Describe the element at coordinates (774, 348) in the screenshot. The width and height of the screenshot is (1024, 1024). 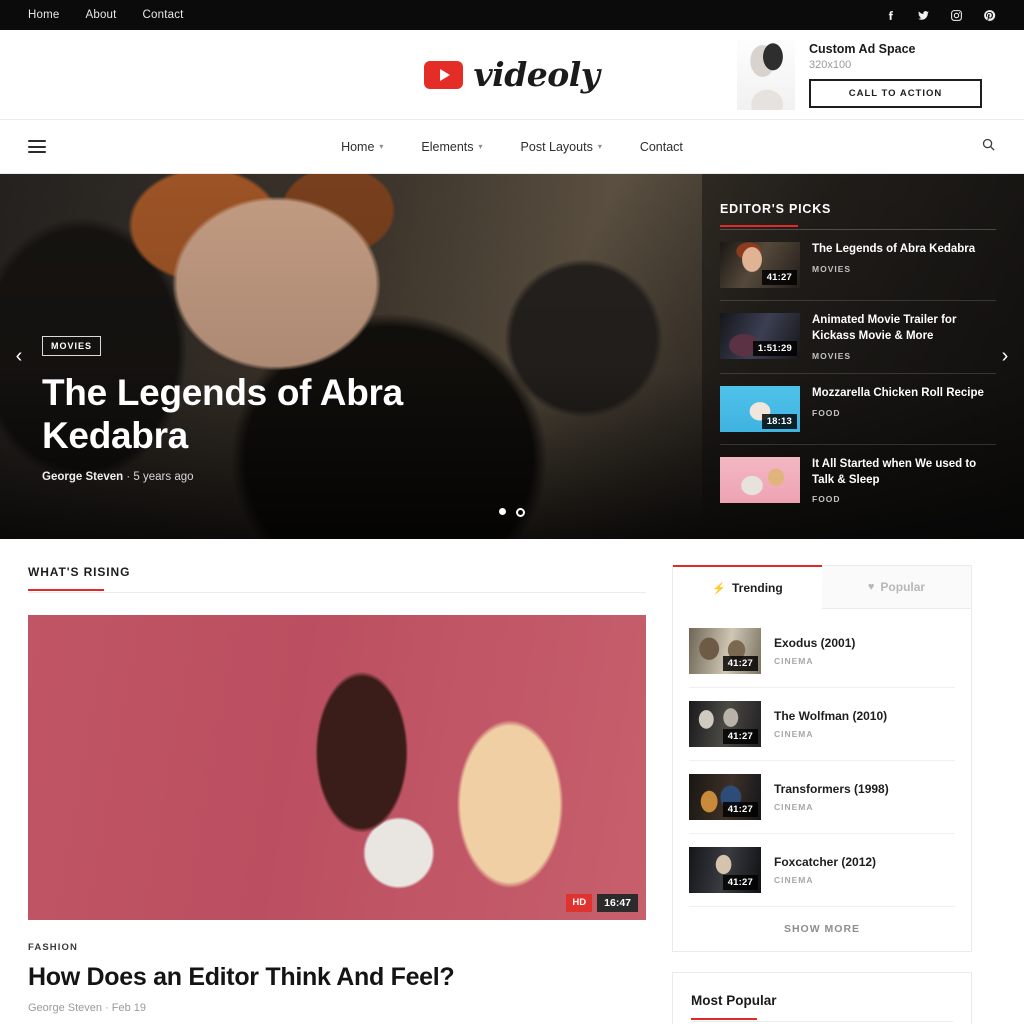
I see `duration-badge: 1:51:29` at that location.